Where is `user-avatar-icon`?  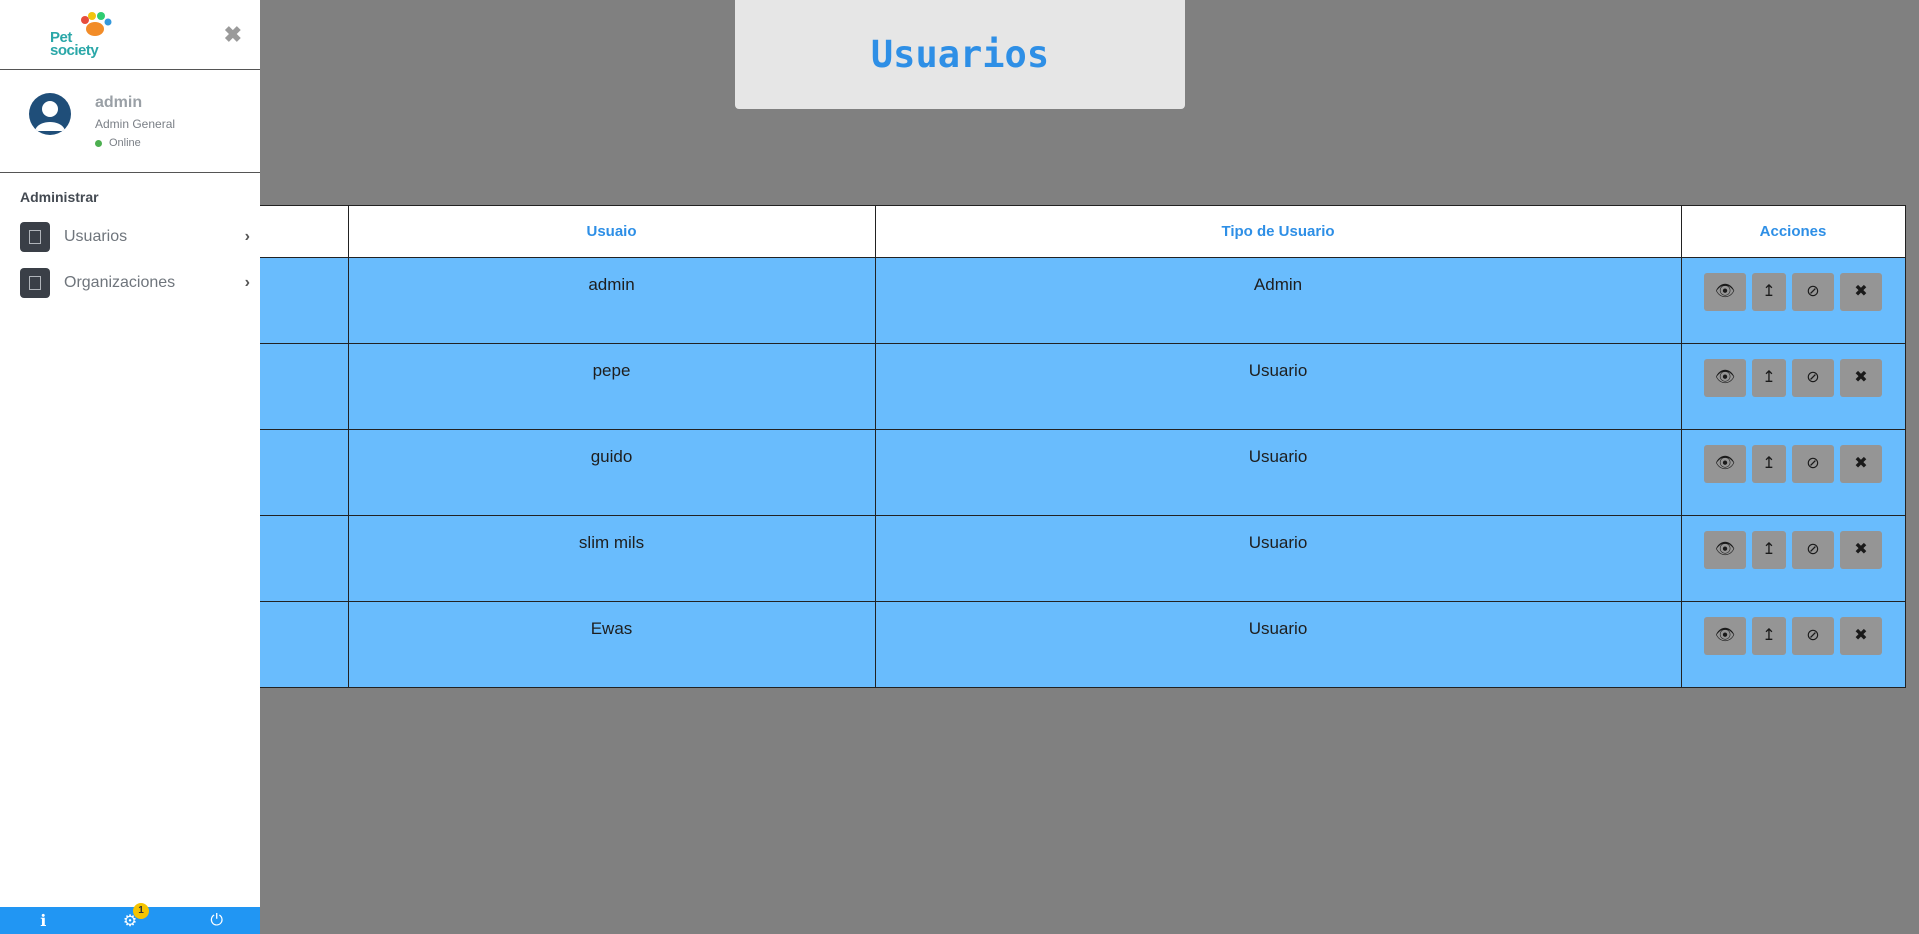
user-avatar-icon is located at coordinates (50, 114).